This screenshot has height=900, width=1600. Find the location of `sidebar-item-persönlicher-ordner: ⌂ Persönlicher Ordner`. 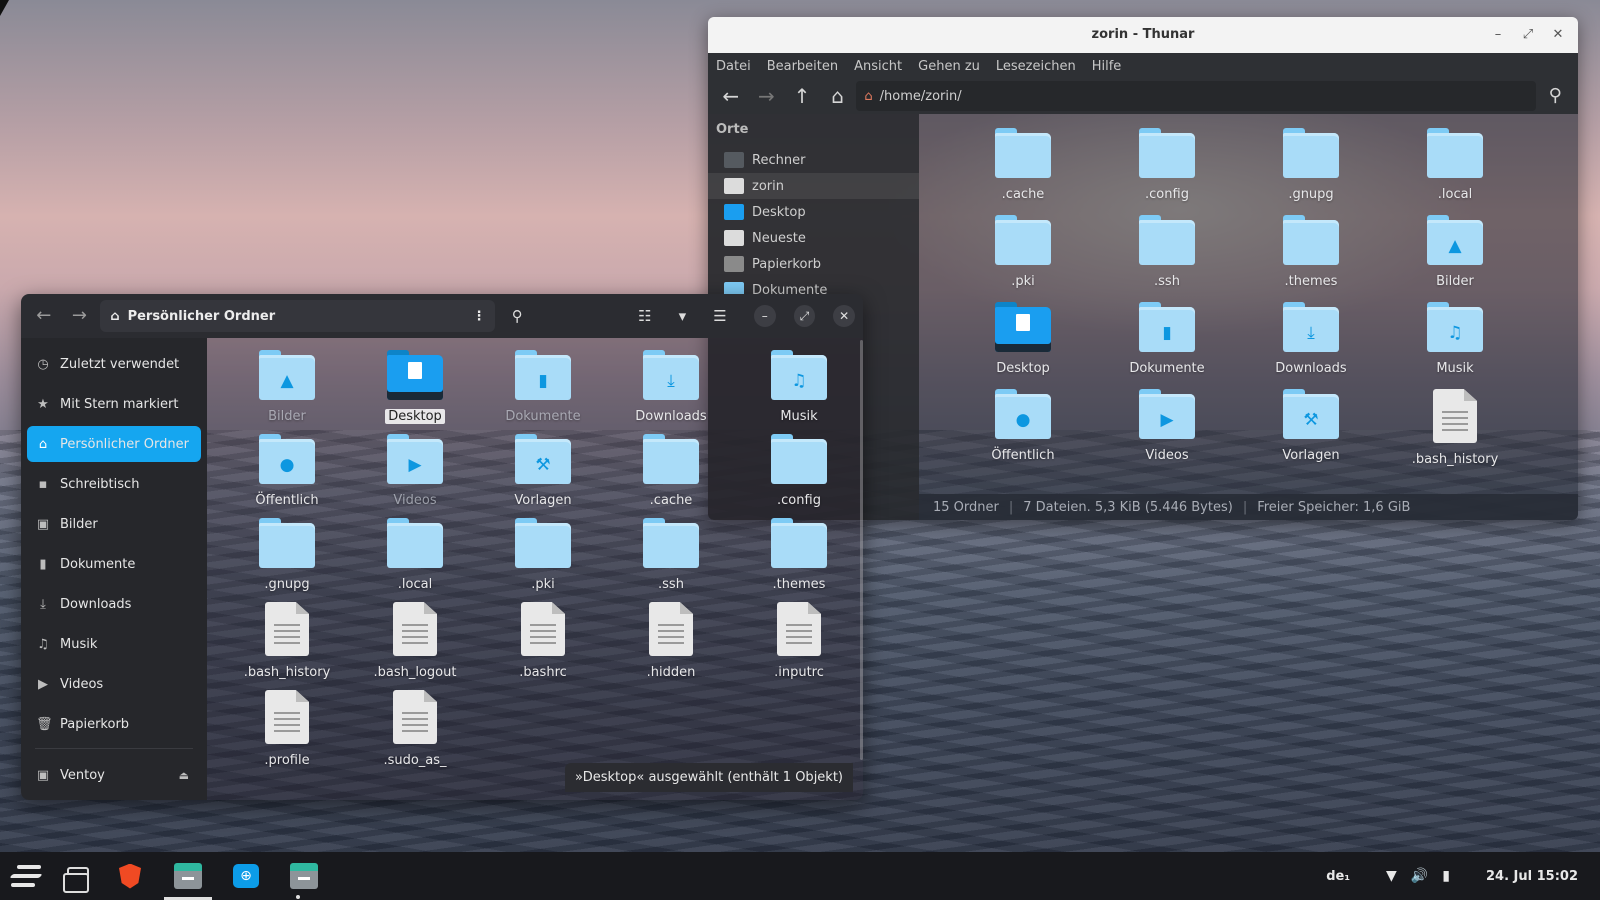

sidebar-item-persönlicher-ordner: ⌂ Persönlicher Ordner is located at coordinates (114, 444).